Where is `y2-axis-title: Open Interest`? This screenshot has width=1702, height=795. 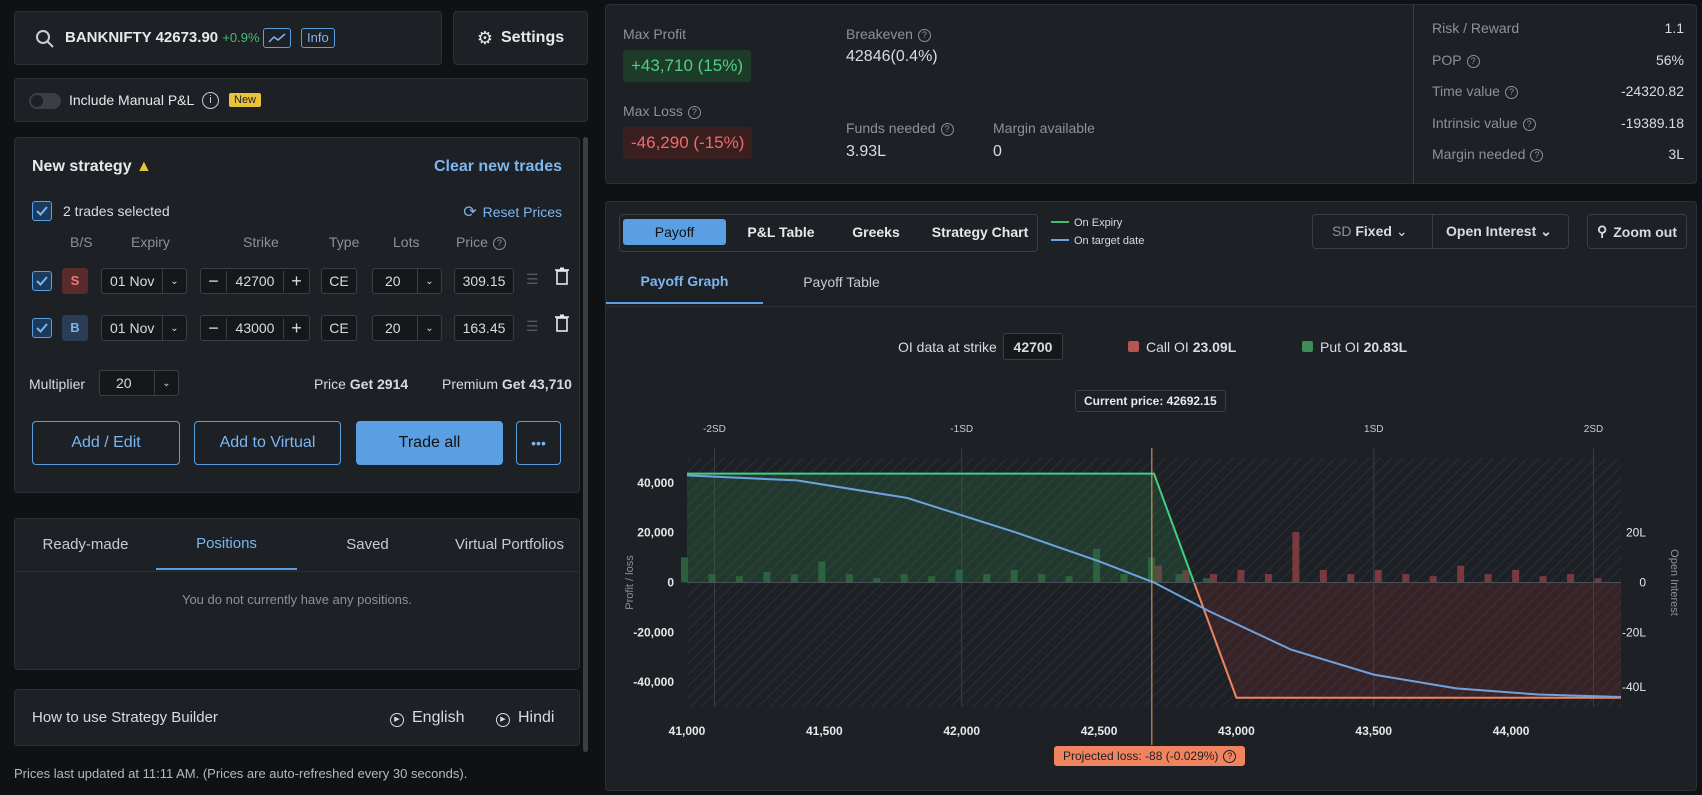 y2-axis-title: Open Interest is located at coordinates (1674, 582).